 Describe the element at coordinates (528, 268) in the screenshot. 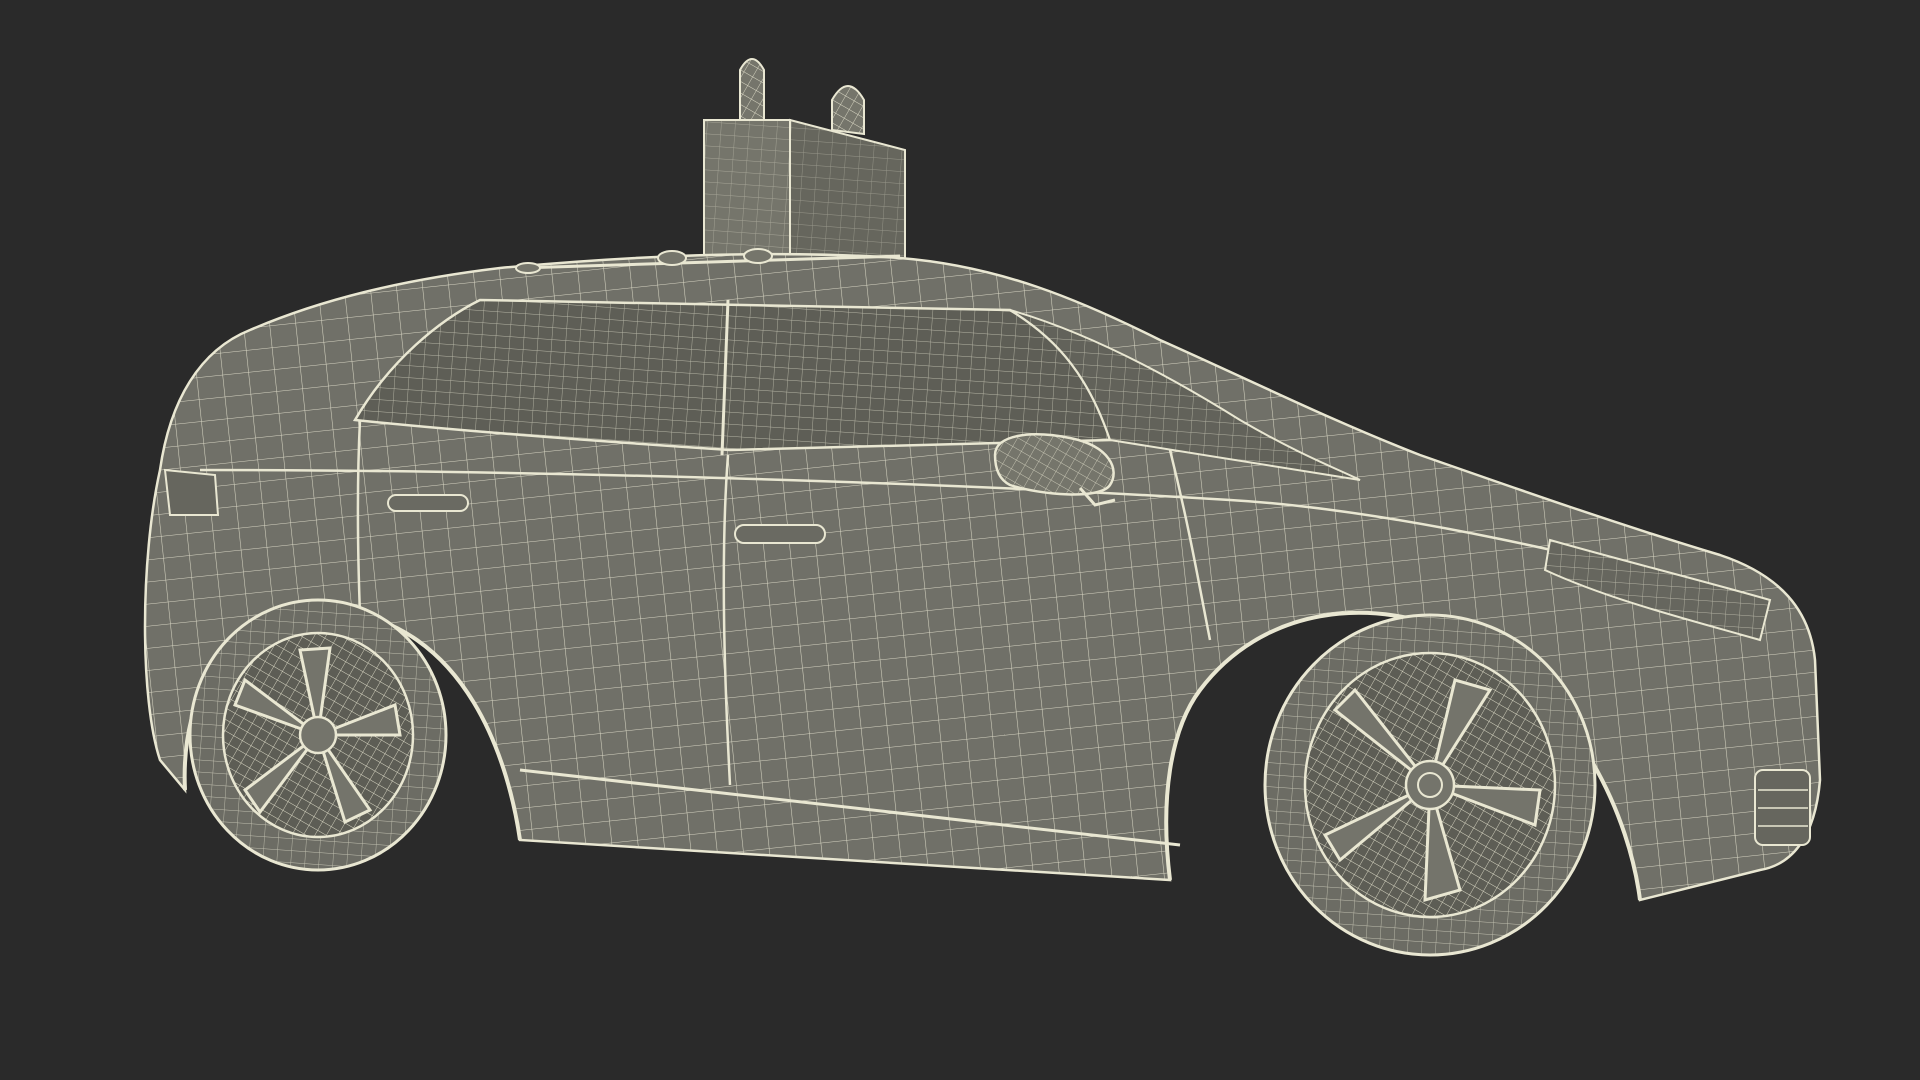

I see `roof-mount-front` at that location.